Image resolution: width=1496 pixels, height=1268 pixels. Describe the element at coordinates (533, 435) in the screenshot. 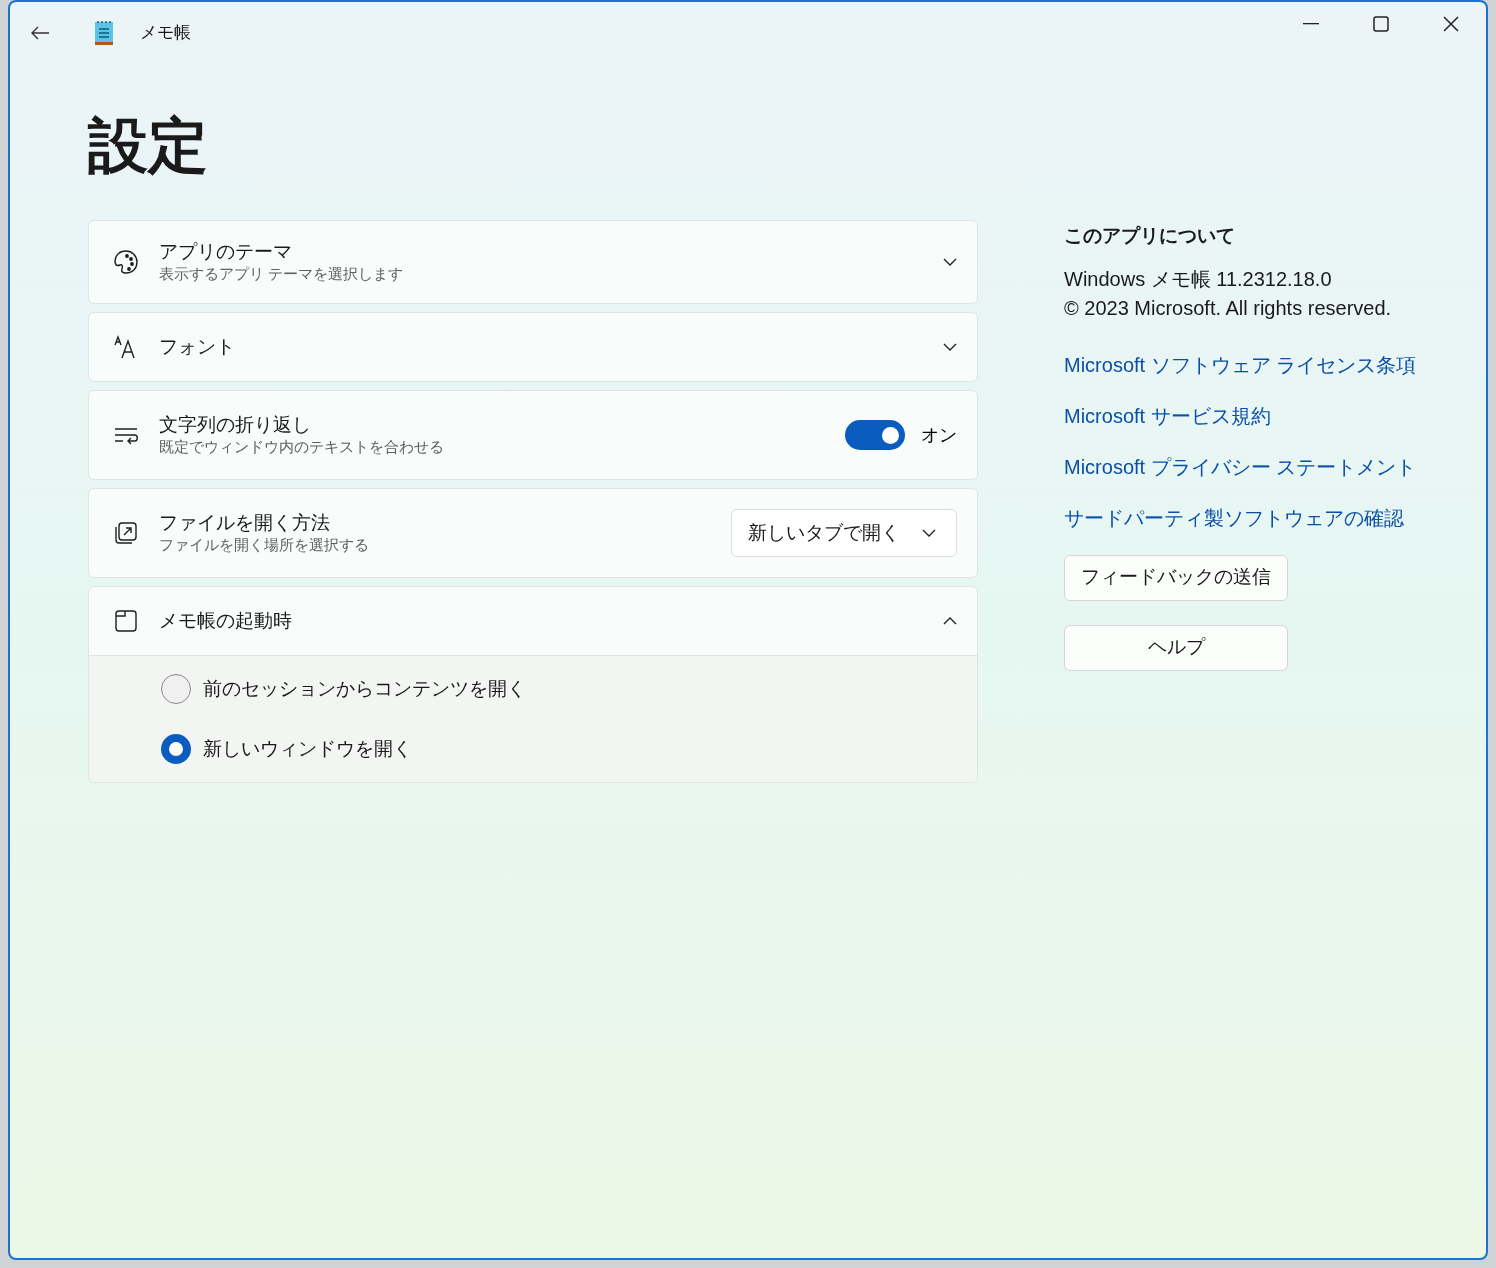

I see `setting-header: 文字列の折り返し 既定でウィンドウ内のテキストを合わせる オン` at that location.